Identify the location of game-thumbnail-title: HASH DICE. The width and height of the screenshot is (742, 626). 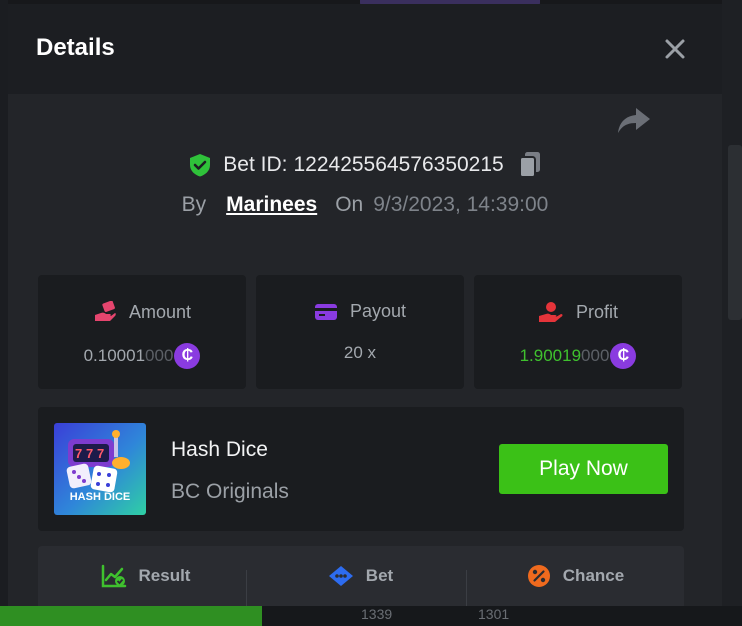
(100, 497).